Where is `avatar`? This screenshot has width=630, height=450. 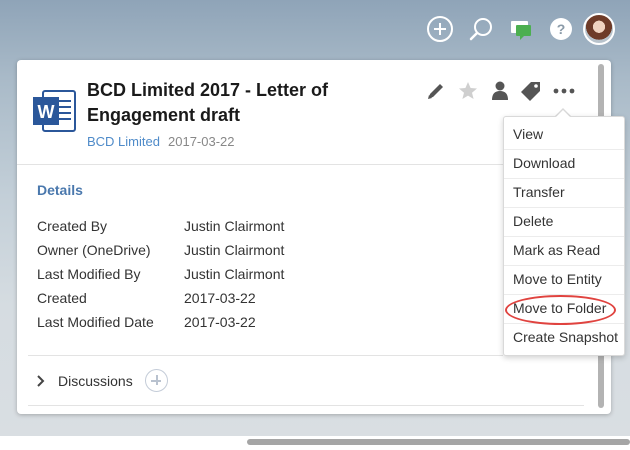 avatar is located at coordinates (599, 29).